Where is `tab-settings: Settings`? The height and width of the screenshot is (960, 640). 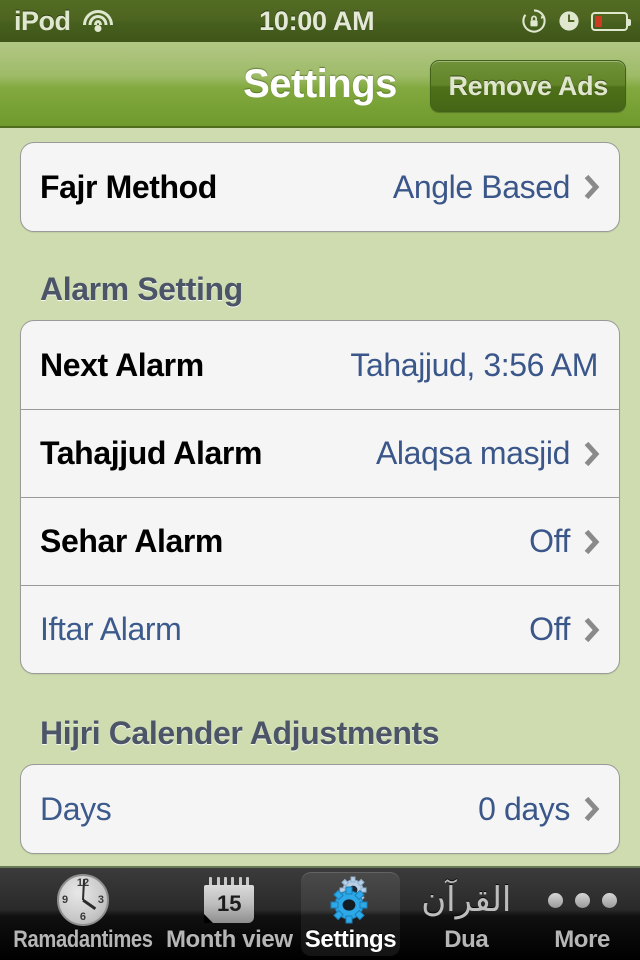 tab-settings: Settings is located at coordinates (351, 914).